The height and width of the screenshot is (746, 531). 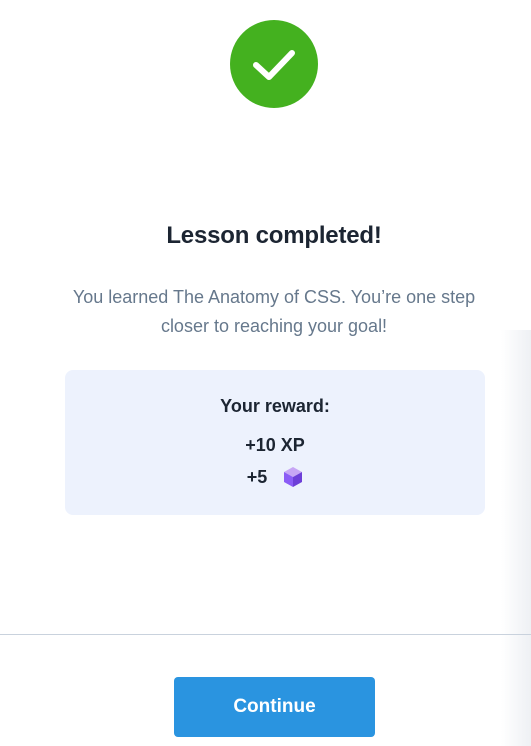 What do you see at coordinates (265, 634) in the screenshot?
I see `footer-divider` at bounding box center [265, 634].